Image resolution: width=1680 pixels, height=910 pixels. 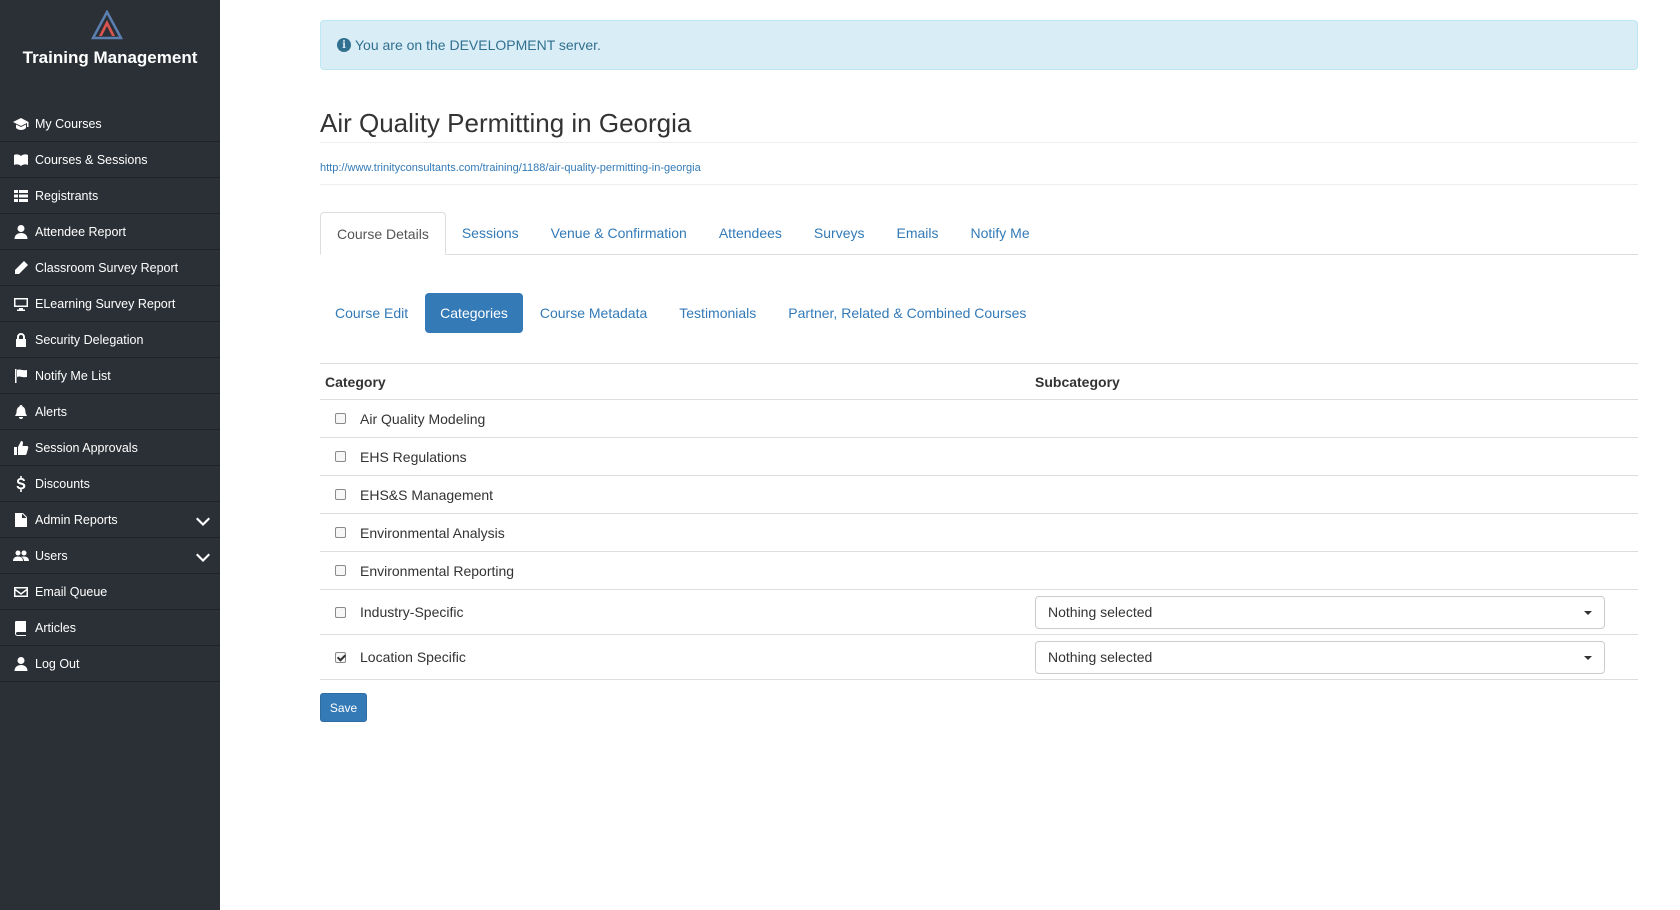 I want to click on table-row: Environmental Reporting, so click(x=979, y=570).